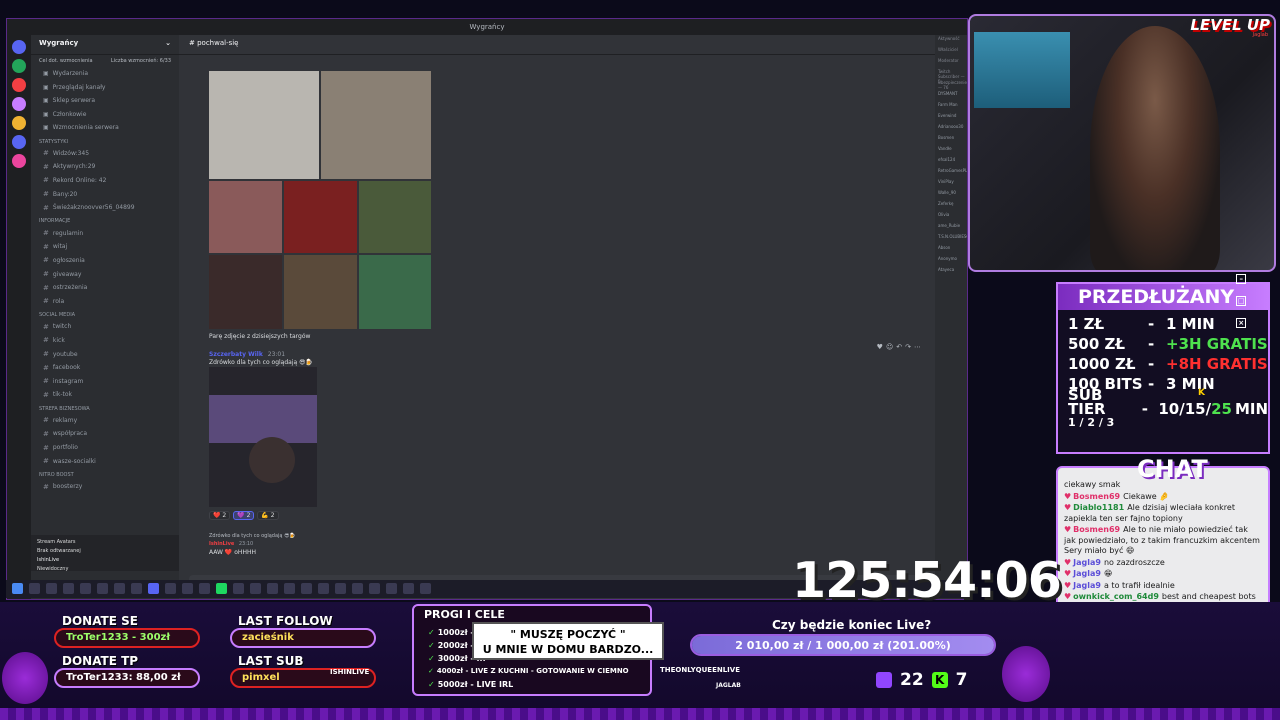  Describe the element at coordinates (105, 448) in the screenshot. I see `channel-item: # portfolio` at that location.